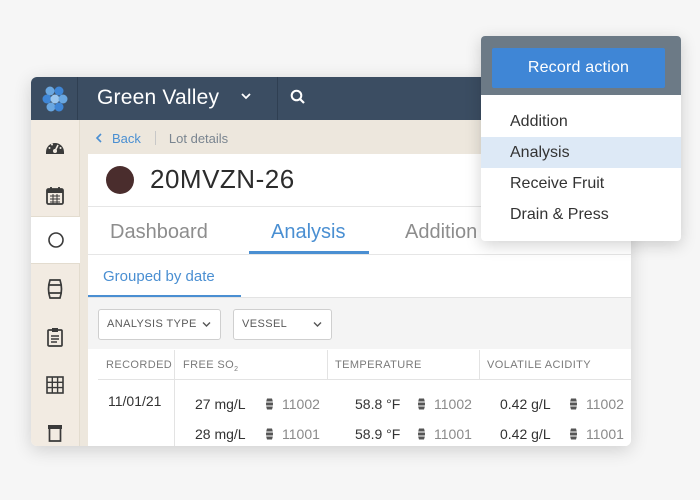 This screenshot has height=500, width=700. I want to click on free-so2-value: 27 mg/L, so click(220, 404).